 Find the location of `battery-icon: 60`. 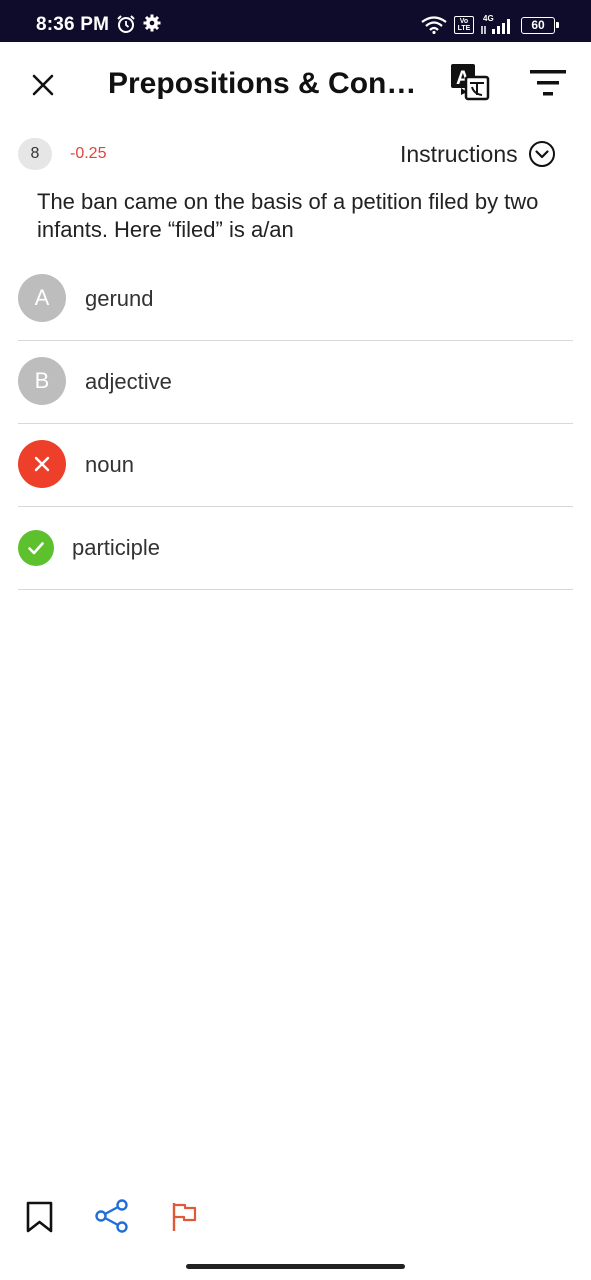

battery-icon: 60 is located at coordinates (540, 25).